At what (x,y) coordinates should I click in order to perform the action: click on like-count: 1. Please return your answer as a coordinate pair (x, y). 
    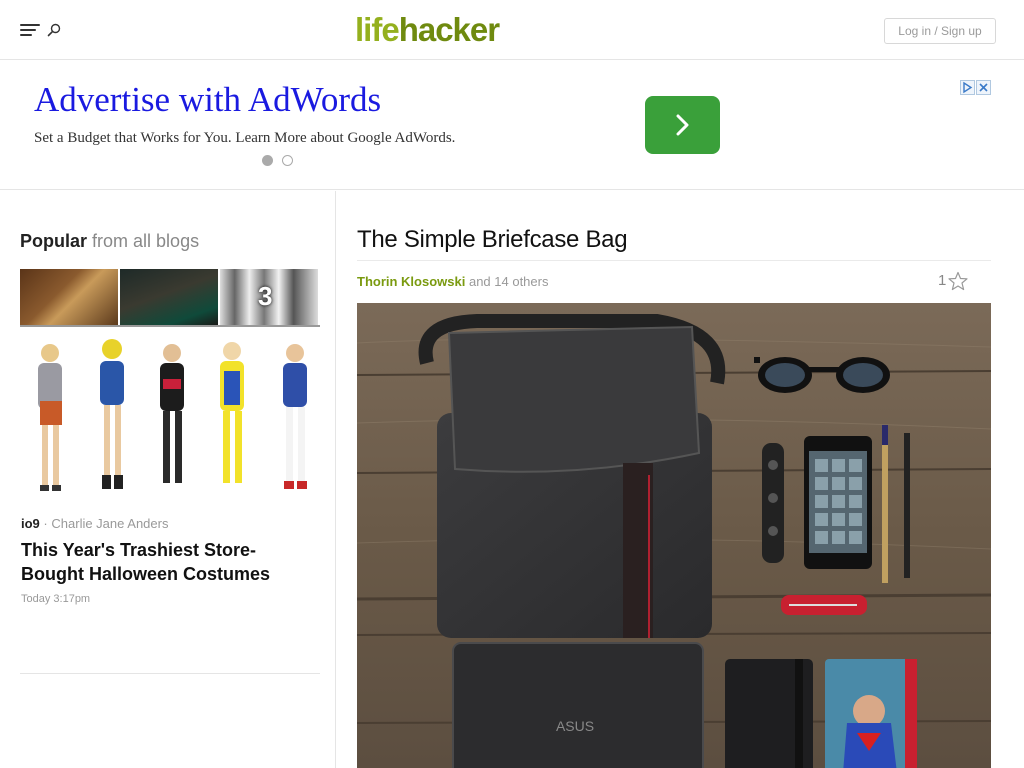
    Looking at the image, I should click on (942, 280).